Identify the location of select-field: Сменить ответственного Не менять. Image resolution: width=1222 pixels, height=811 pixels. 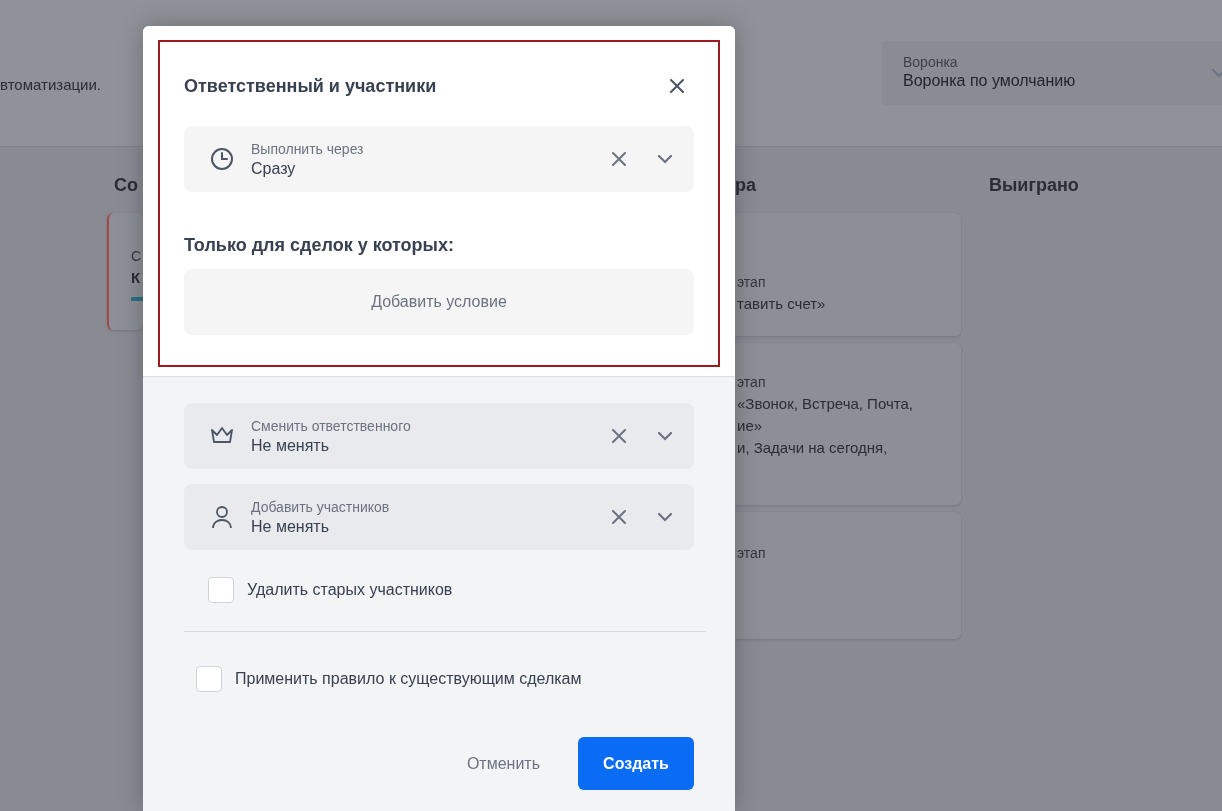
(439, 436).